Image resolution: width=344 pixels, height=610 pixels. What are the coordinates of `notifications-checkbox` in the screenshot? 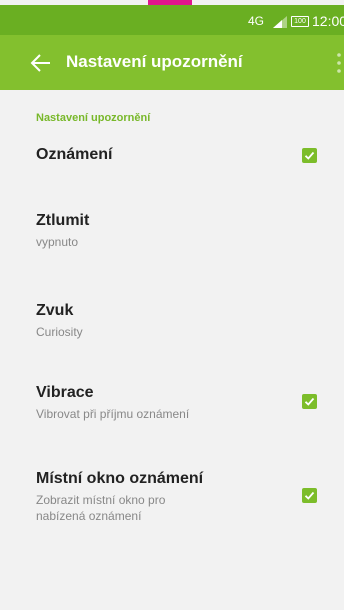 It's located at (309, 155).